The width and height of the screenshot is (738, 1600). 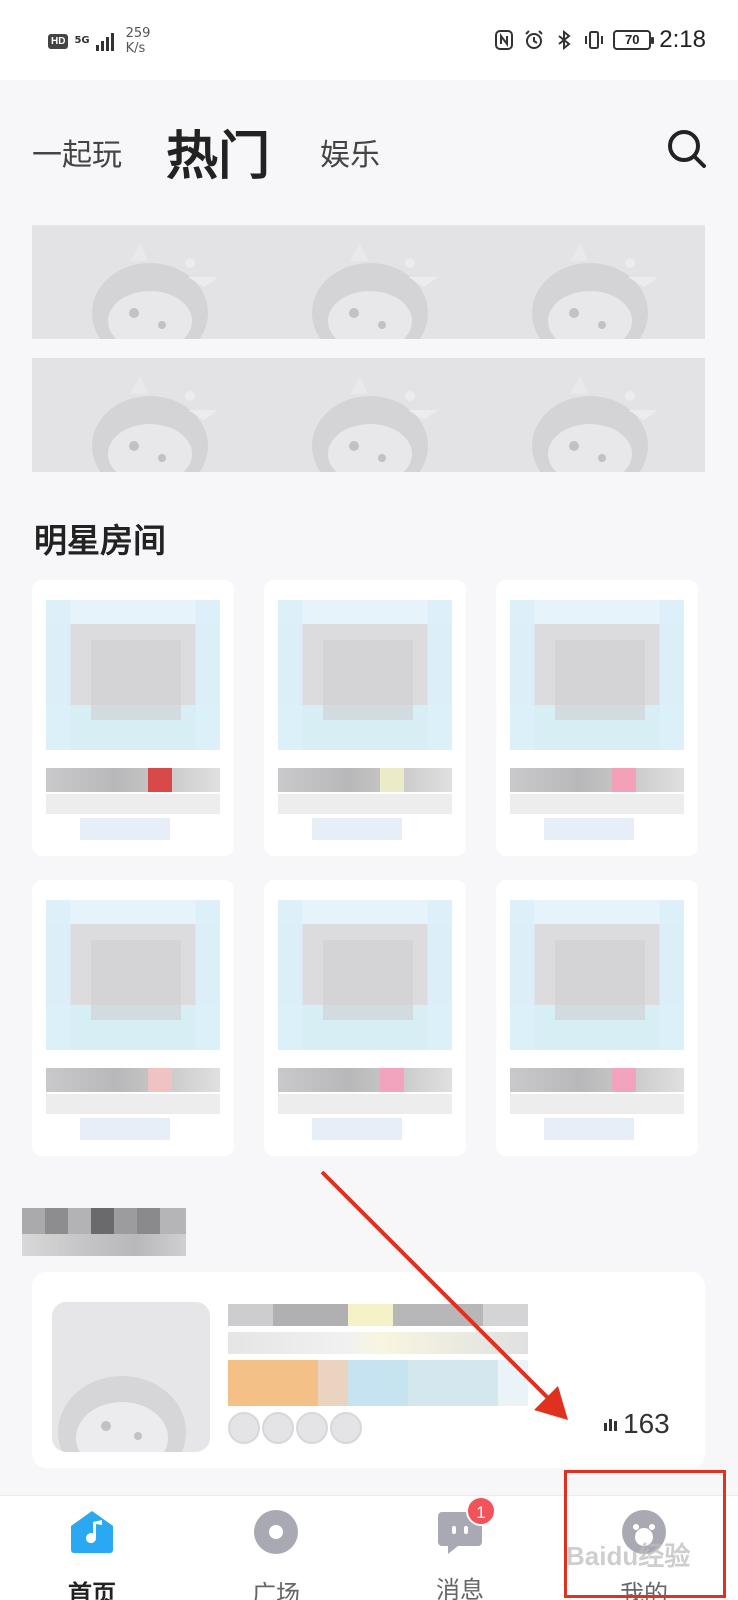 What do you see at coordinates (369, 40) in the screenshot?
I see `status-bar: HD 5G 259 K/s 70 2:18` at bounding box center [369, 40].